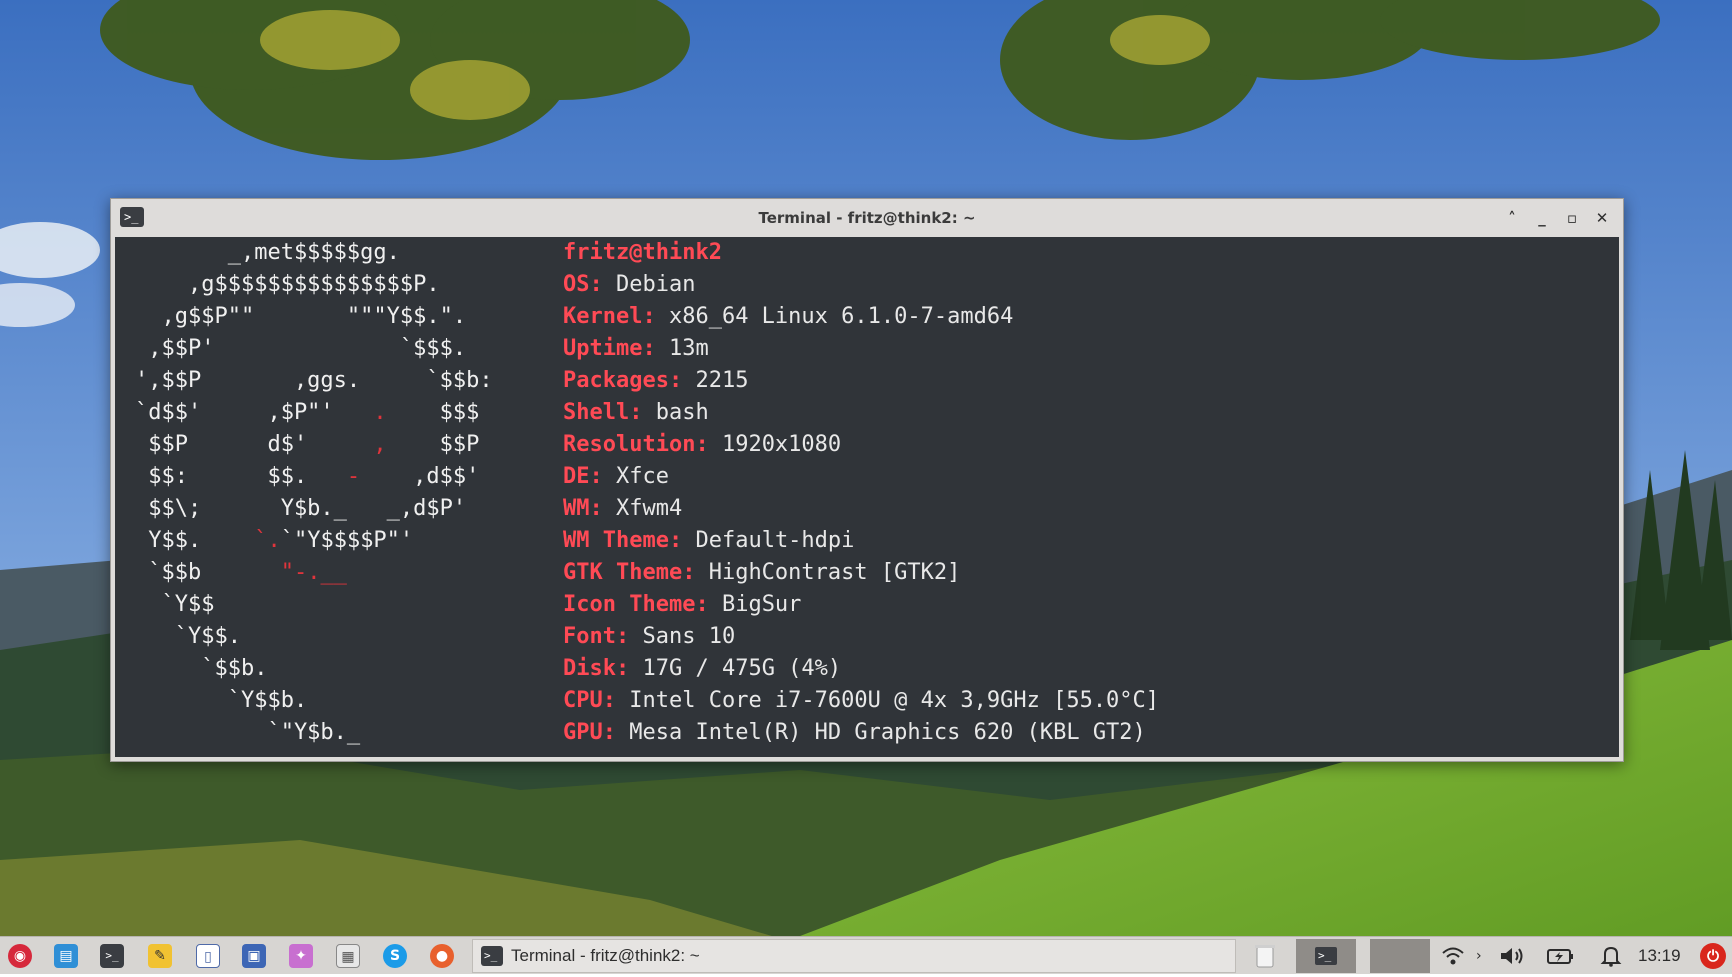 The image size is (1732, 977). Describe the element at coordinates (307, 444) in the screenshot. I see `ascii-line: $$P d$' , $$P` at that location.